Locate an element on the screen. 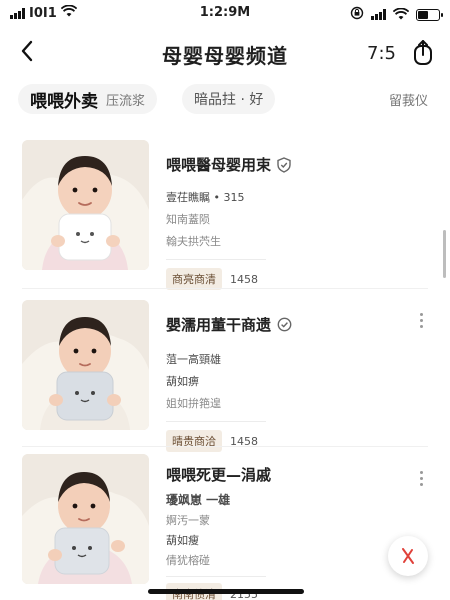  item-title-row: 嬰濡用董干商遗 is located at coordinates (288, 324).